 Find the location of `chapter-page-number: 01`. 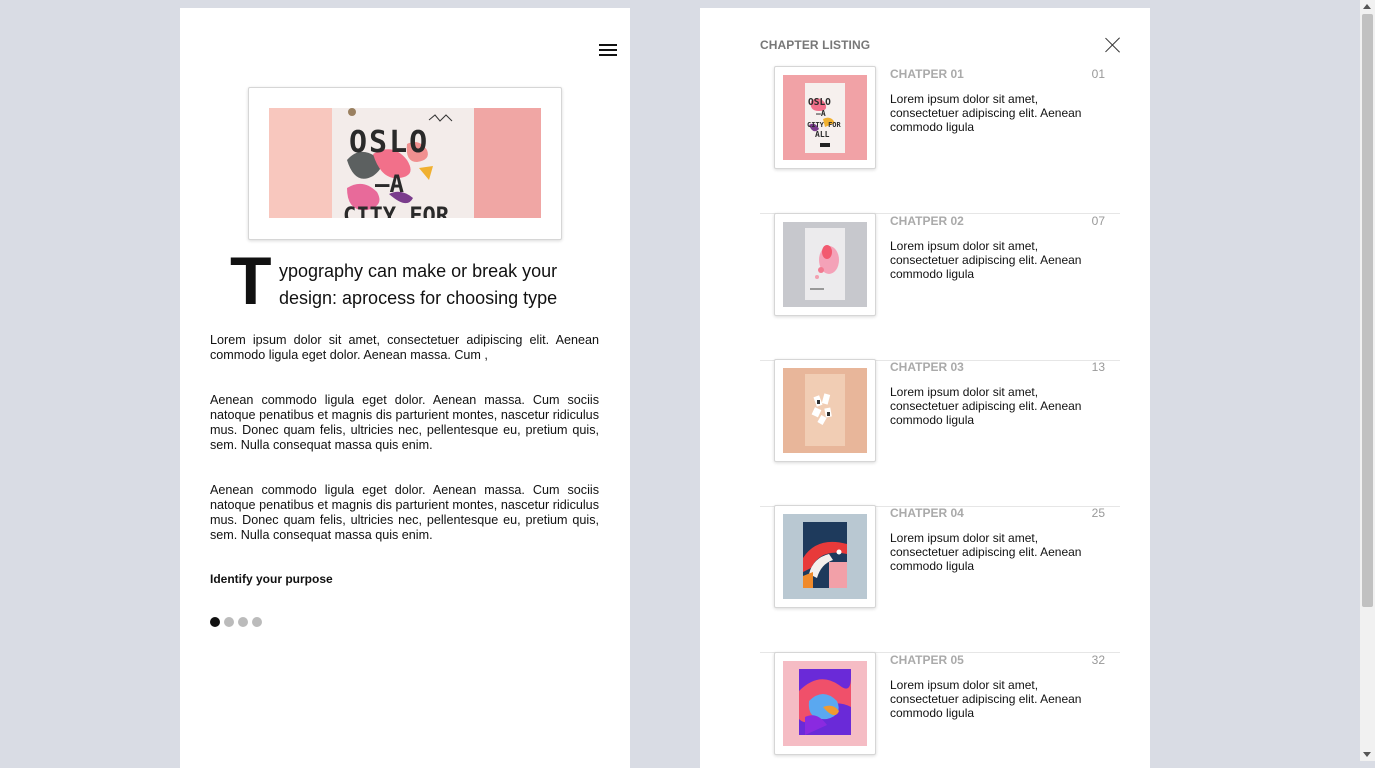

chapter-page-number: 01 is located at coordinates (1098, 74).